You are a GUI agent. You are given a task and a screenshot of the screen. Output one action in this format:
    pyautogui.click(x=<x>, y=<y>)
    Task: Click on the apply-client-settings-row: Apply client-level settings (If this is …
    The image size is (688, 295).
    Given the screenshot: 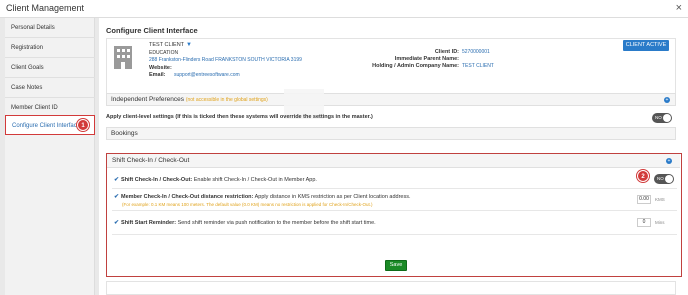 What is the action you would take?
    pyautogui.click(x=391, y=119)
    